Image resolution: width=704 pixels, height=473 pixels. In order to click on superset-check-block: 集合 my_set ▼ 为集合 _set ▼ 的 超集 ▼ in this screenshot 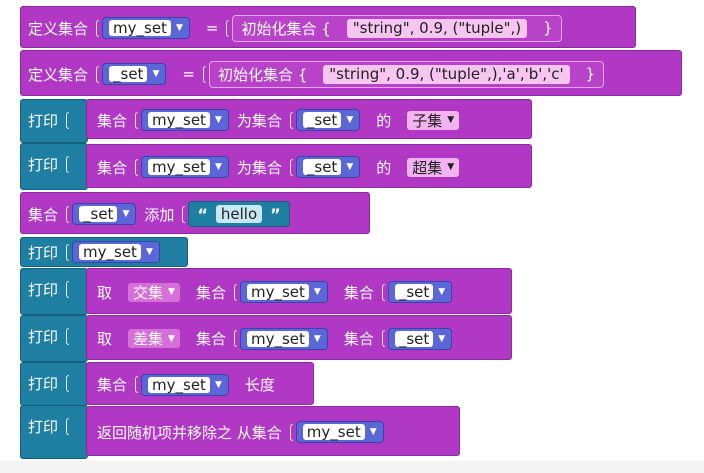, I will do `click(309, 166)`.